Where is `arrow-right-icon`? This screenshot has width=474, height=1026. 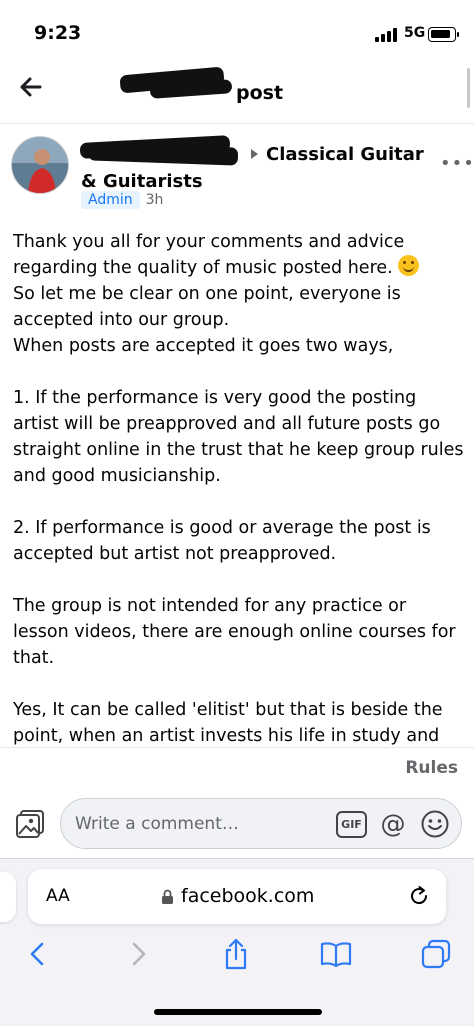
arrow-right-icon is located at coordinates (254, 154).